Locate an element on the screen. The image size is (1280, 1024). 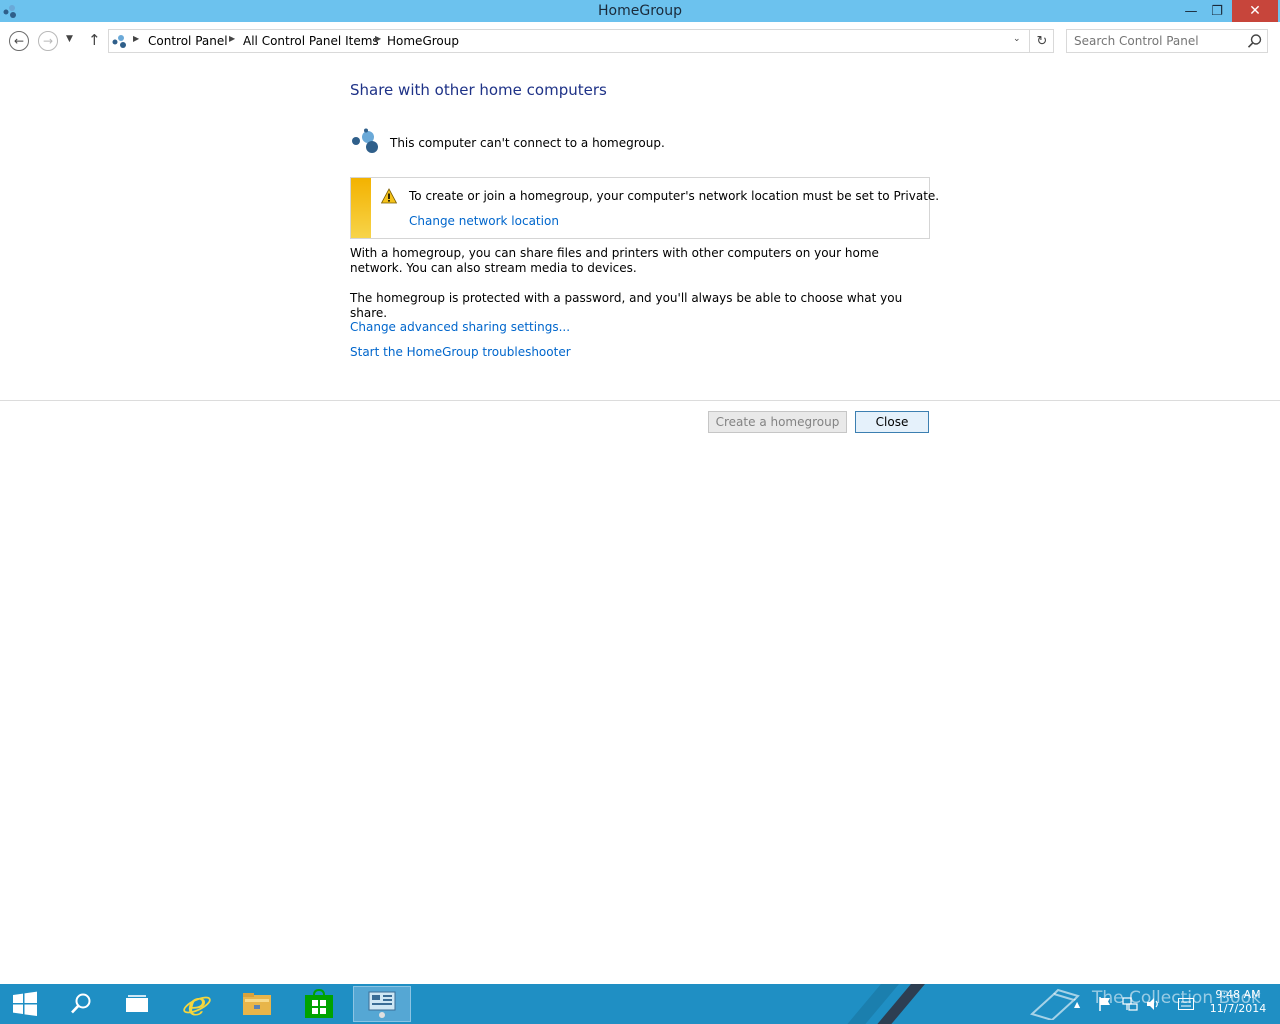
close-window-button: ✕ is located at coordinates (1255, 11).